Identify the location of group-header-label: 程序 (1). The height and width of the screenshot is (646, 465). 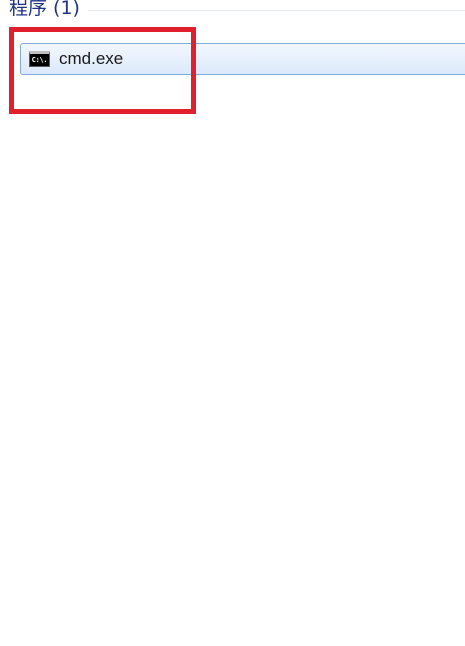
(44, 9).